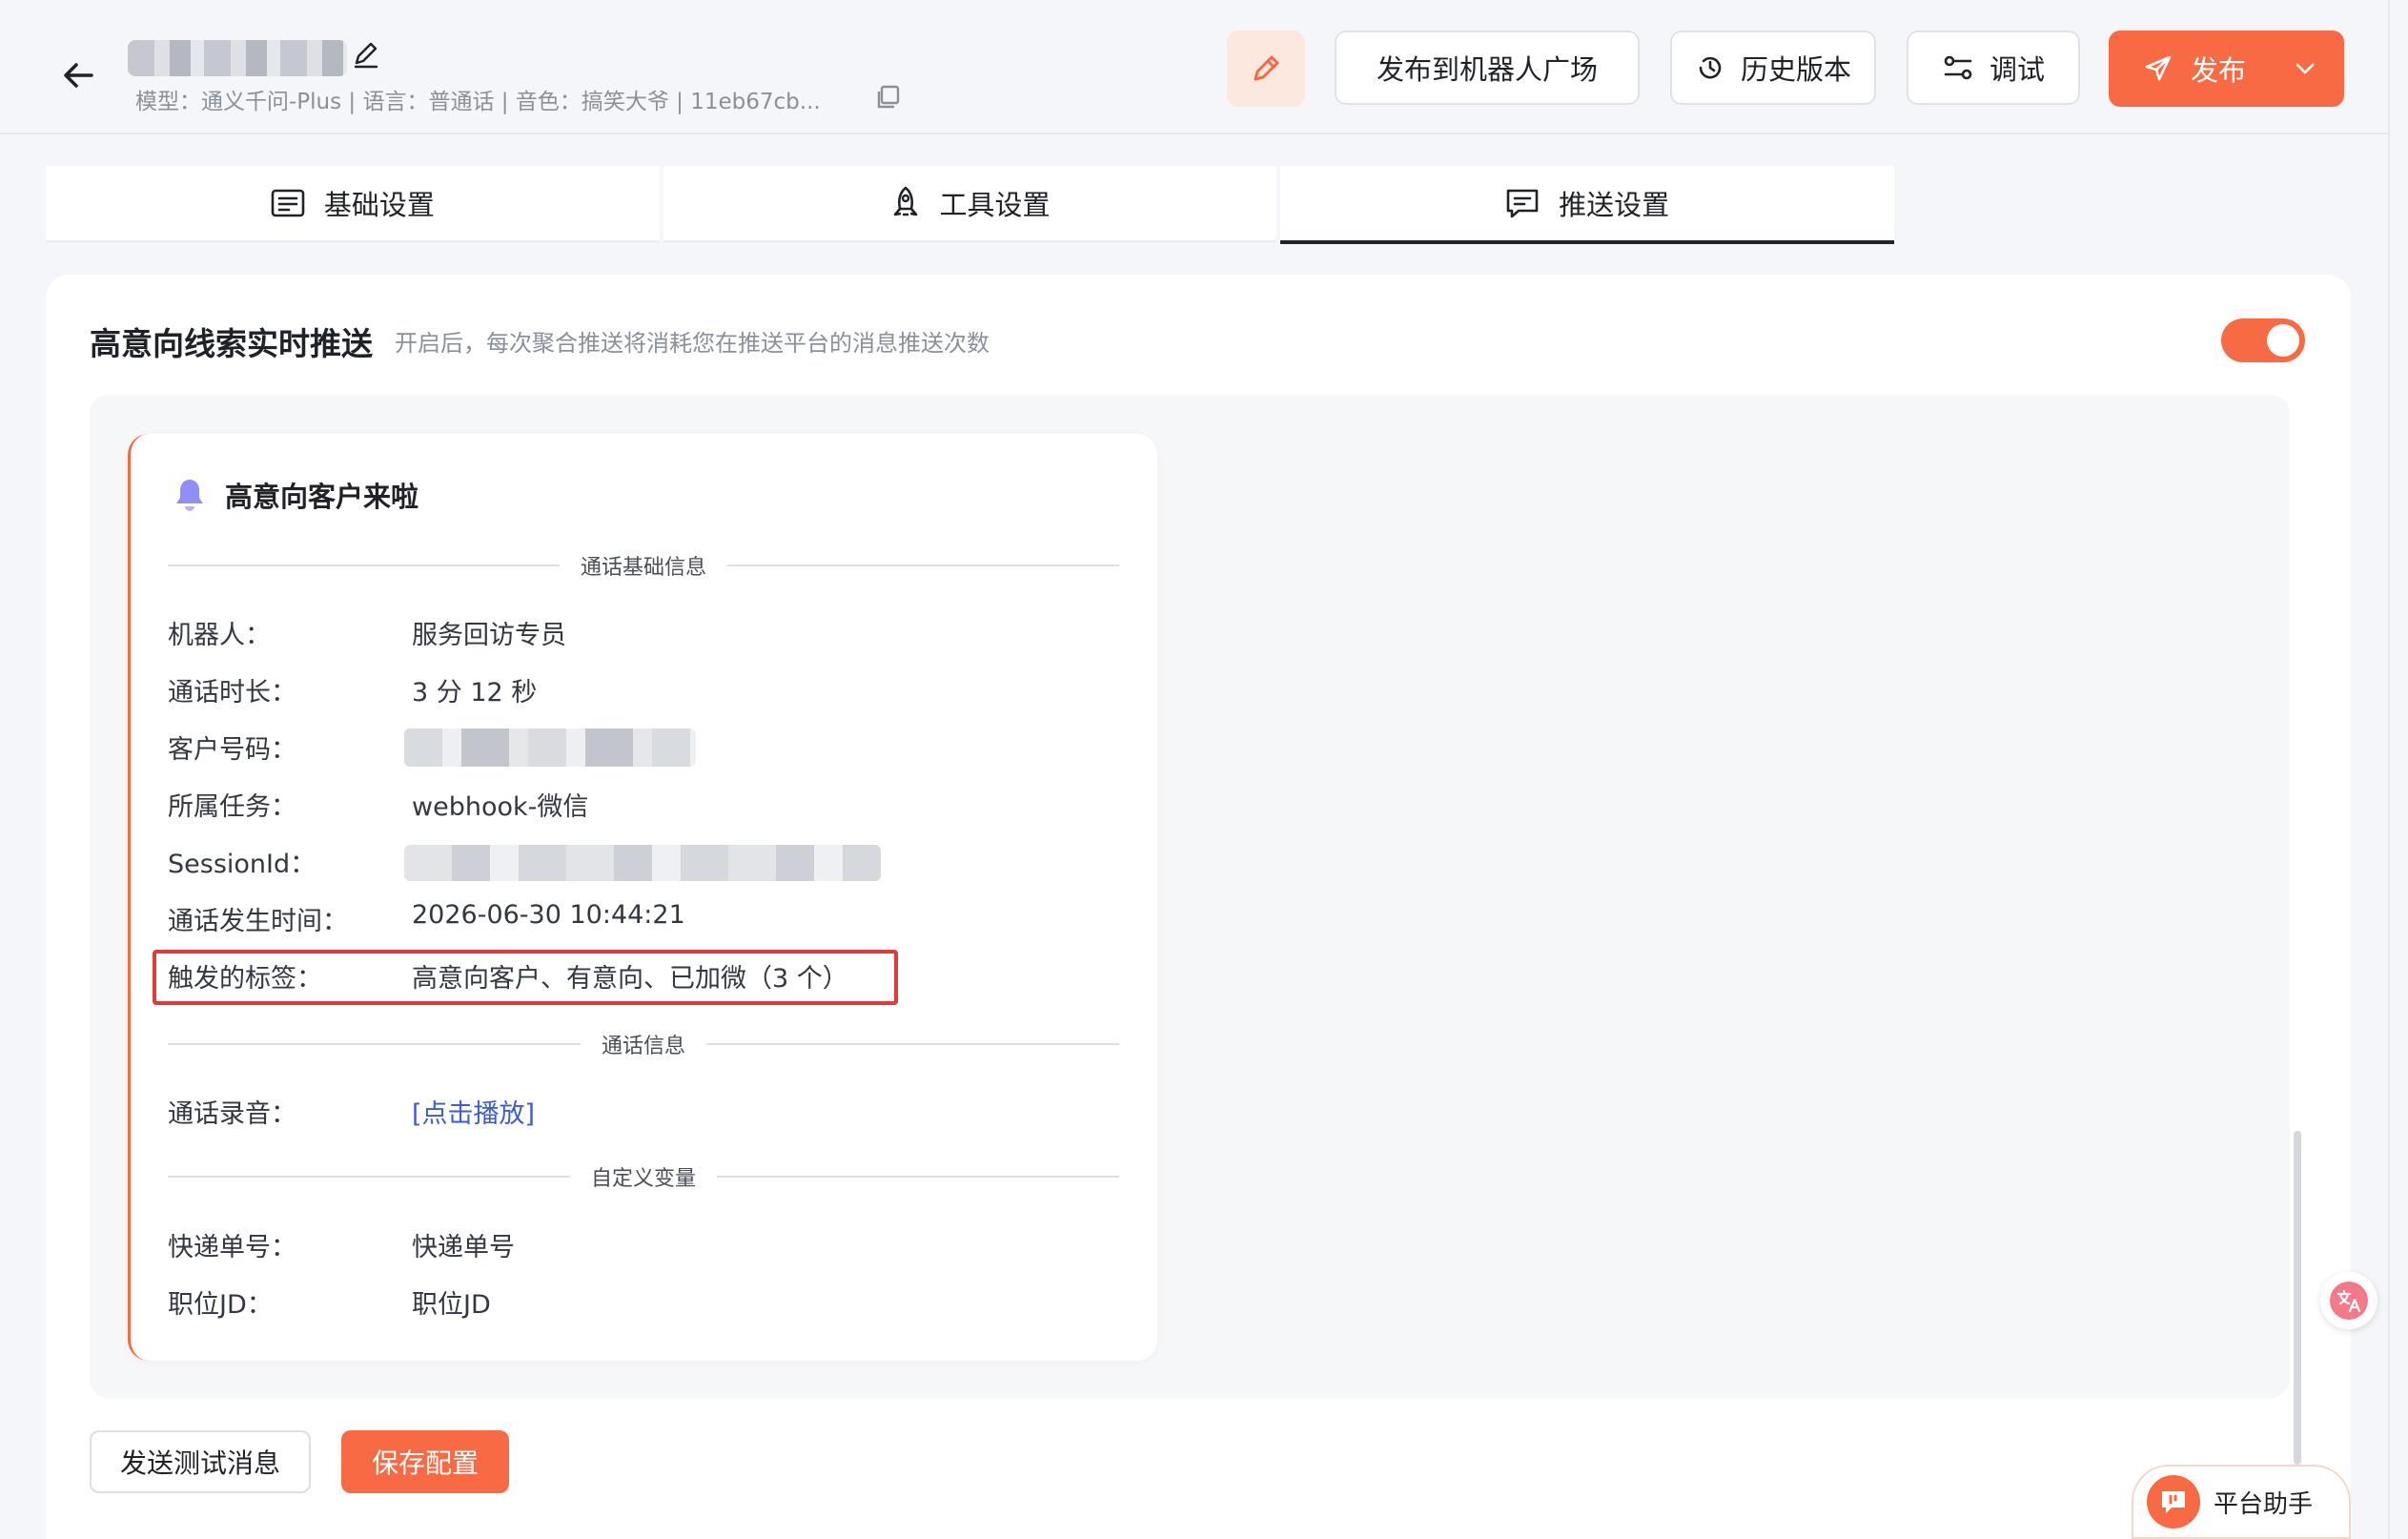 This screenshot has width=2408, height=1539. I want to click on translate-icon, so click(2349, 1301).